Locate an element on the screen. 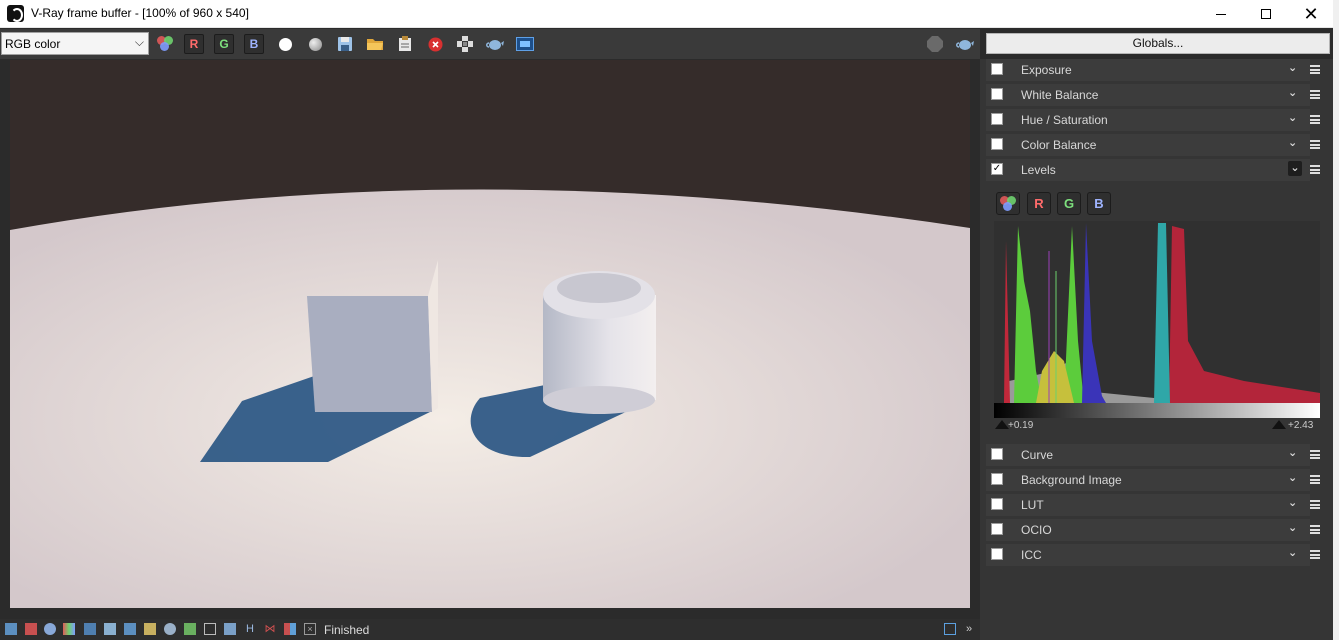 The height and width of the screenshot is (640, 1339). background-image-icon is located at coordinates (190, 629).